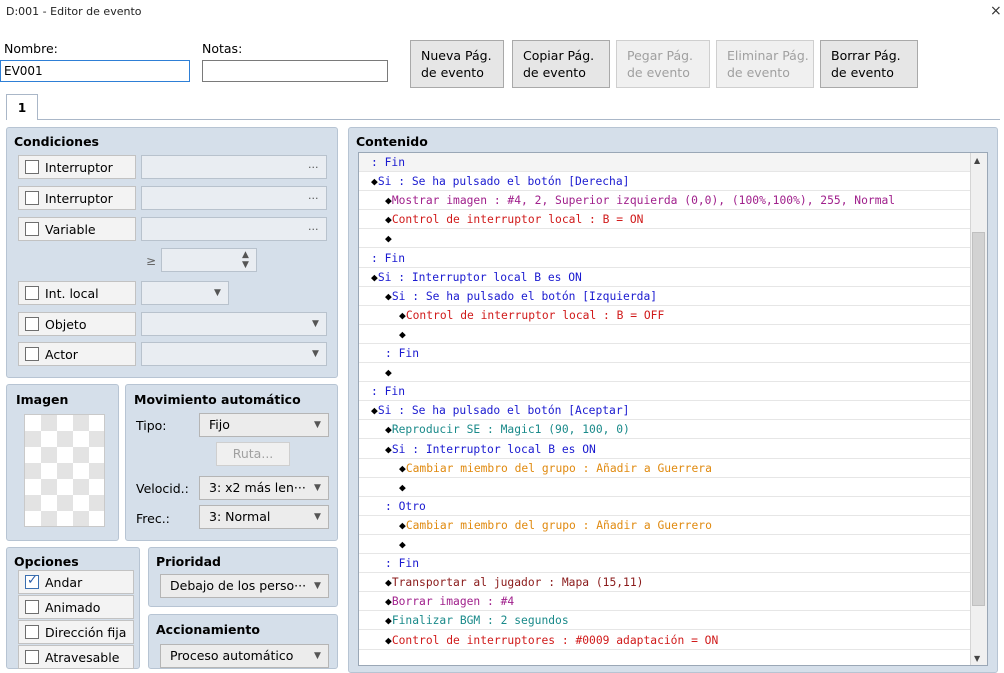 The height and width of the screenshot is (673, 1004). I want to click on speed-dropdown: 3: x2 más len··· ▼, so click(264, 488).